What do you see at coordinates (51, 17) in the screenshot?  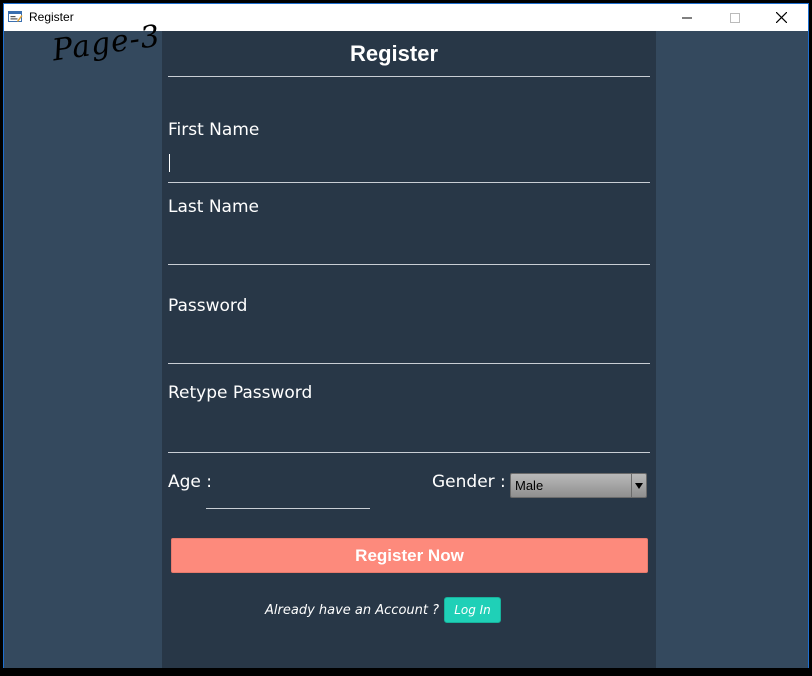 I see `window-title: Register` at bounding box center [51, 17].